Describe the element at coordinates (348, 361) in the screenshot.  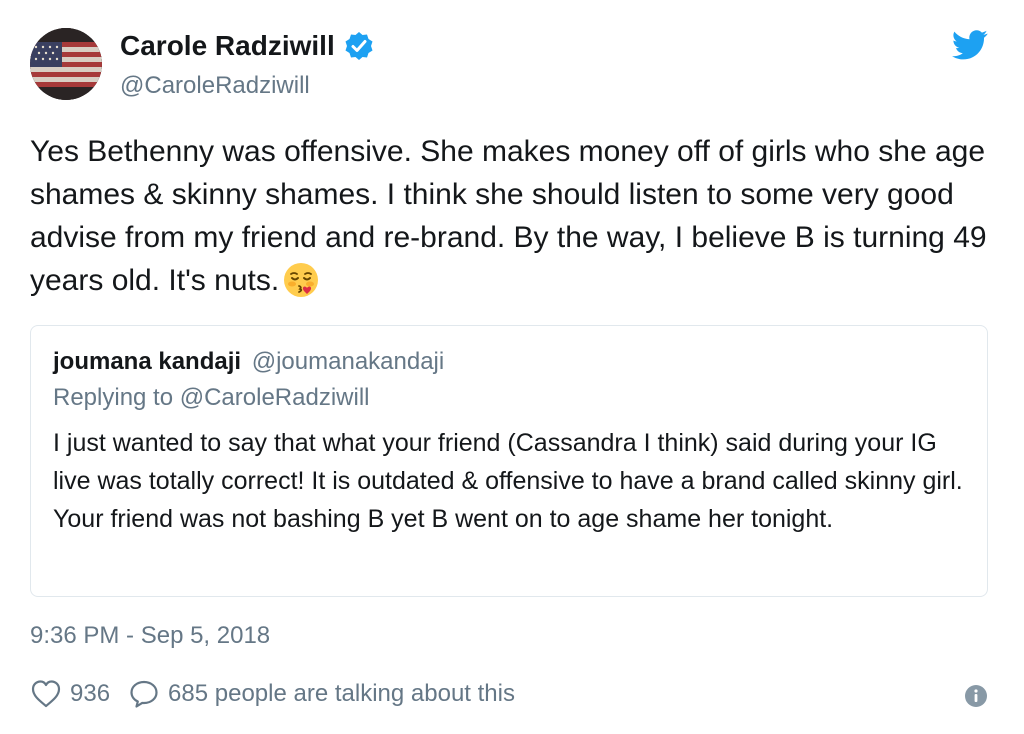
I see `quoted-author-handle: @joumanakandaji` at that location.